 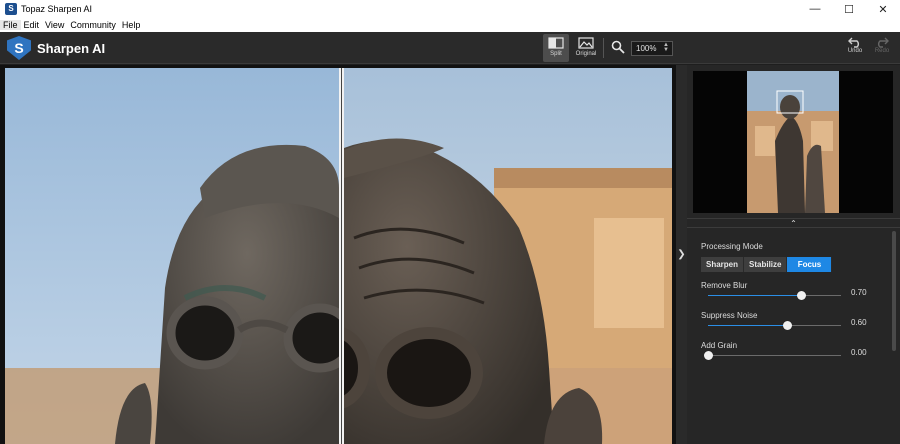 What do you see at coordinates (894, 291) in the screenshot?
I see `settings-scrollbar-thumb` at bounding box center [894, 291].